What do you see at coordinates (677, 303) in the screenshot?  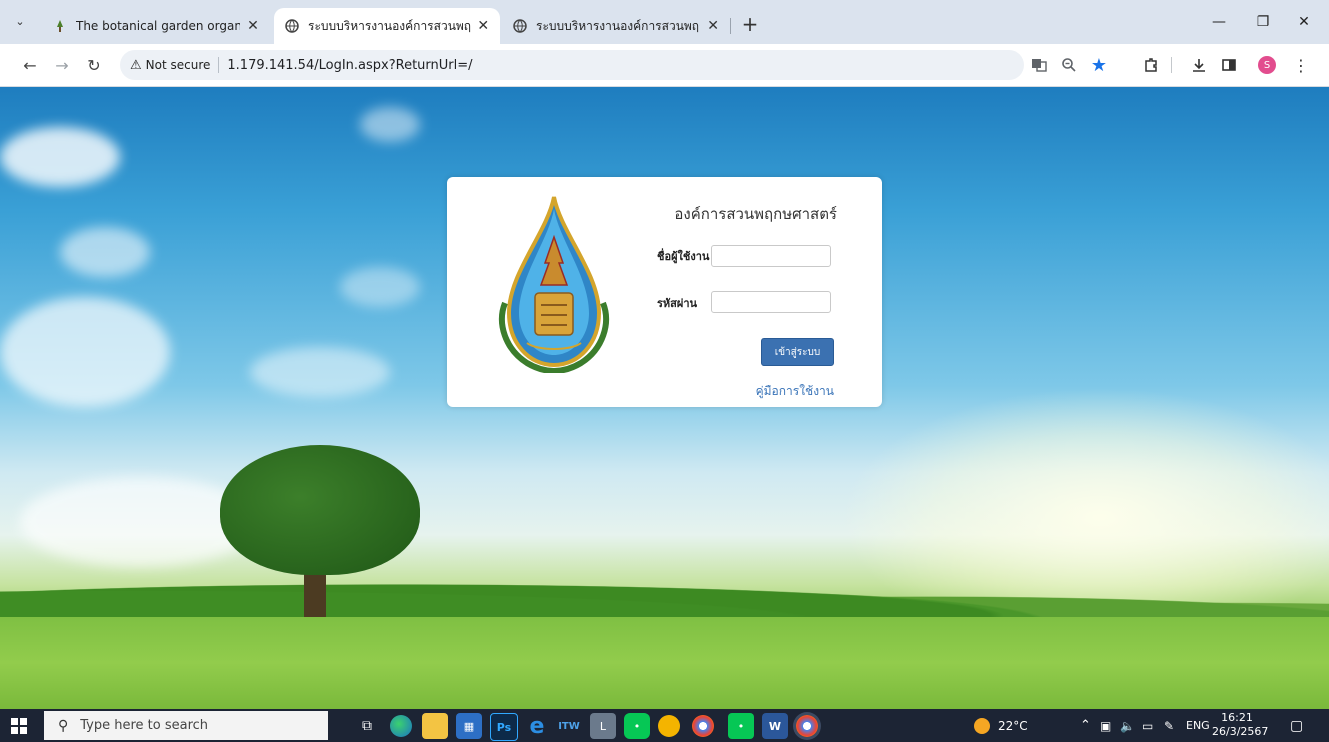 I see `password-label: รหัสผ่าน` at bounding box center [677, 303].